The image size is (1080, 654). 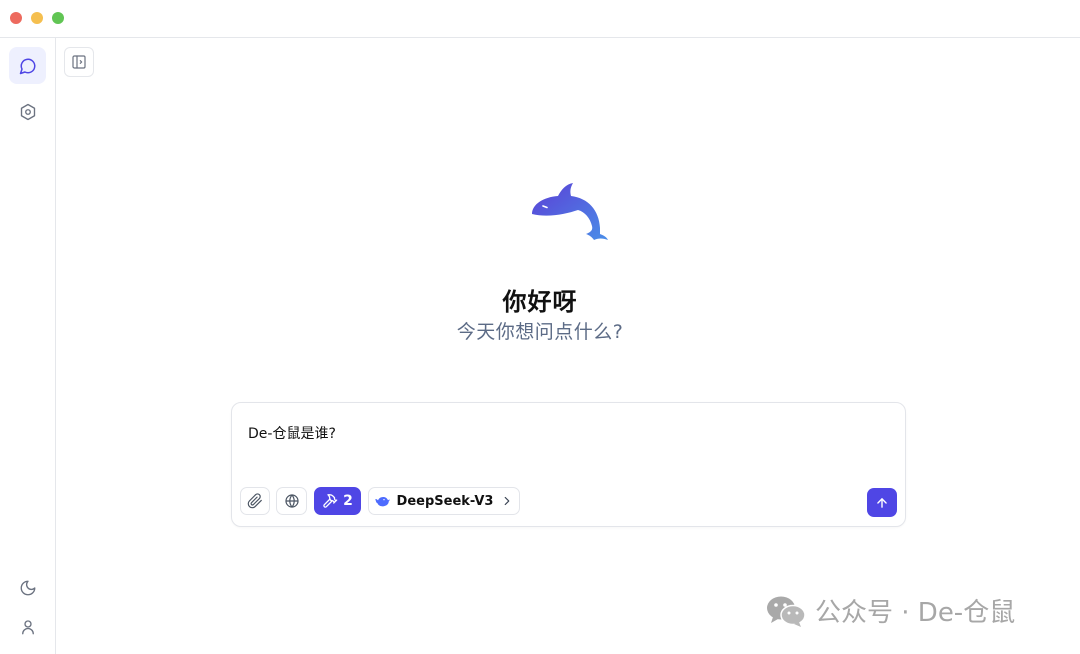 I want to click on model-selector: DeepSeek-V3, so click(x=444, y=501).